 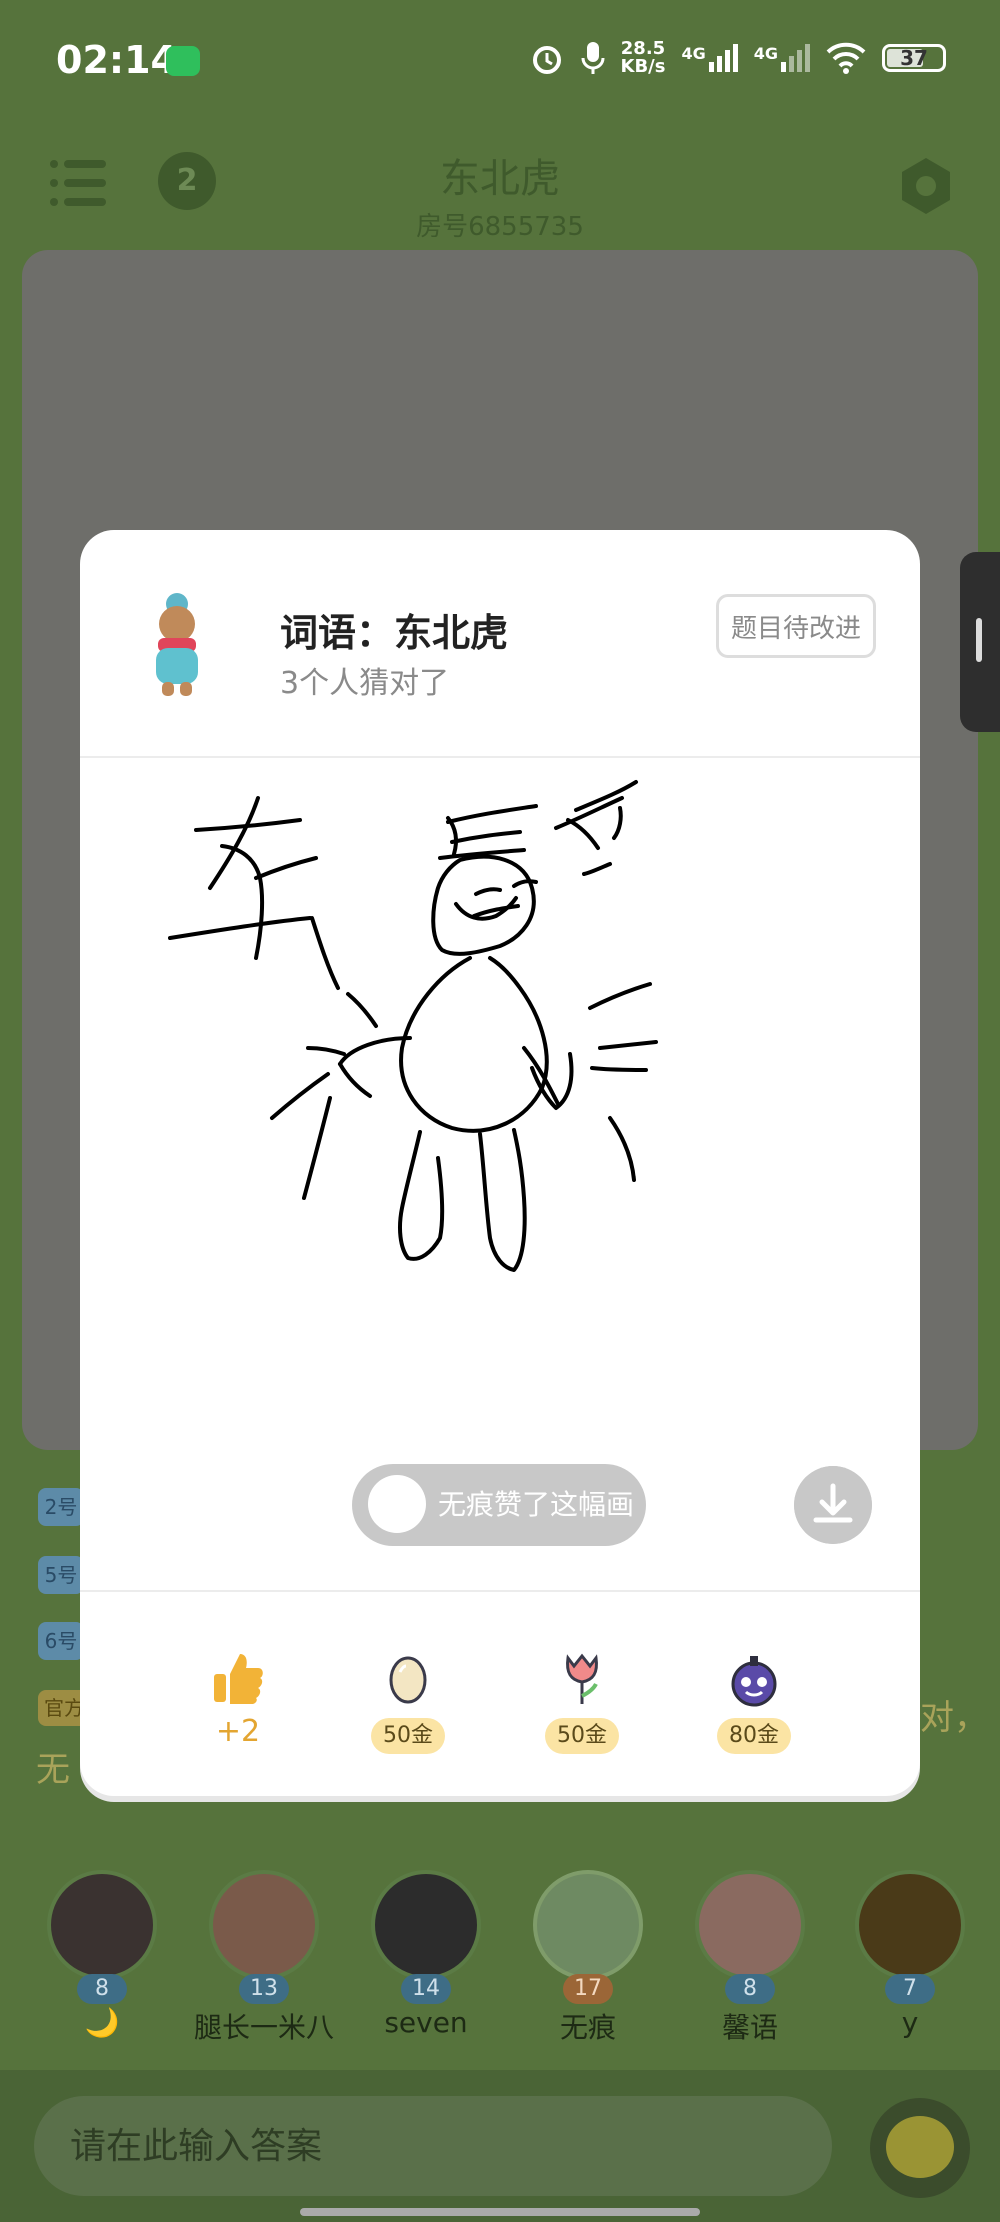 What do you see at coordinates (500, 227) in the screenshot?
I see `room-number: 房号6855735` at bounding box center [500, 227].